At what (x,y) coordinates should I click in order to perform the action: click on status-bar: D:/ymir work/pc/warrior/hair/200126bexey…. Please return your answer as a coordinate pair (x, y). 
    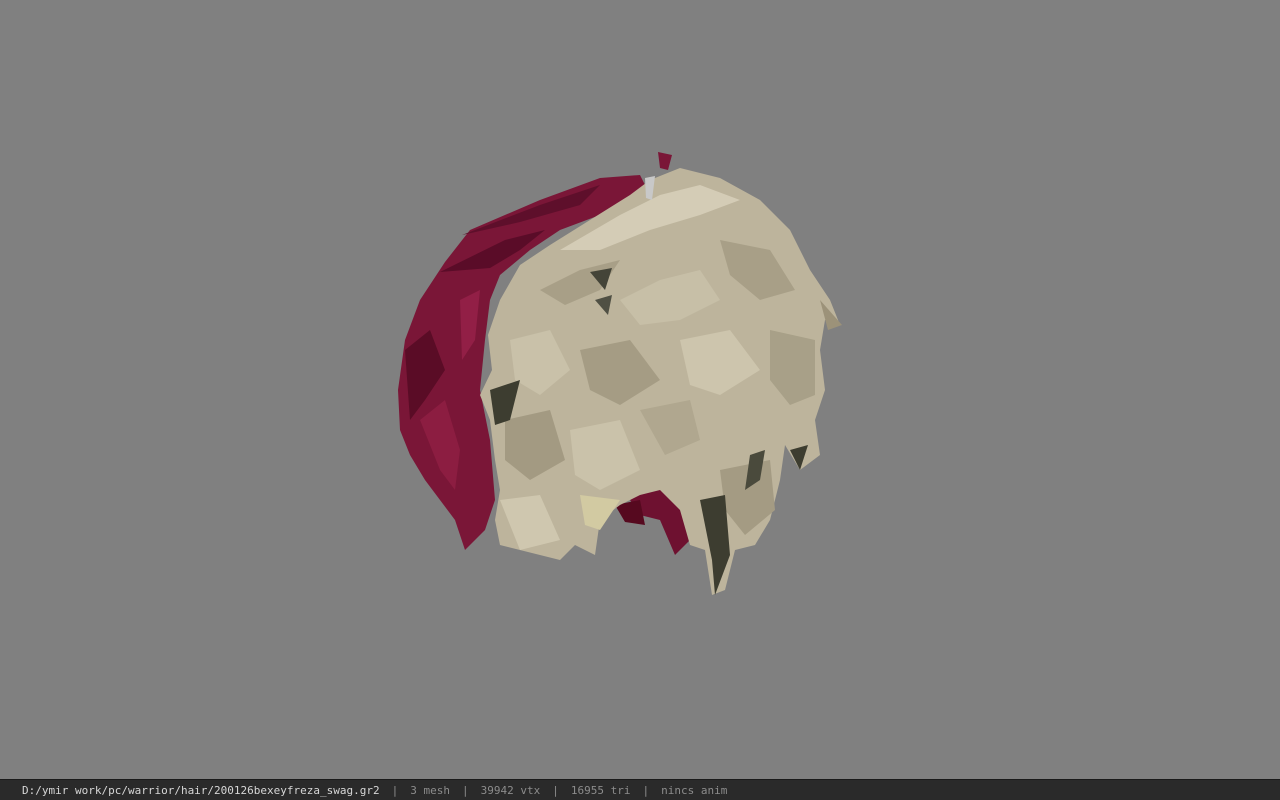
    Looking at the image, I should click on (640, 789).